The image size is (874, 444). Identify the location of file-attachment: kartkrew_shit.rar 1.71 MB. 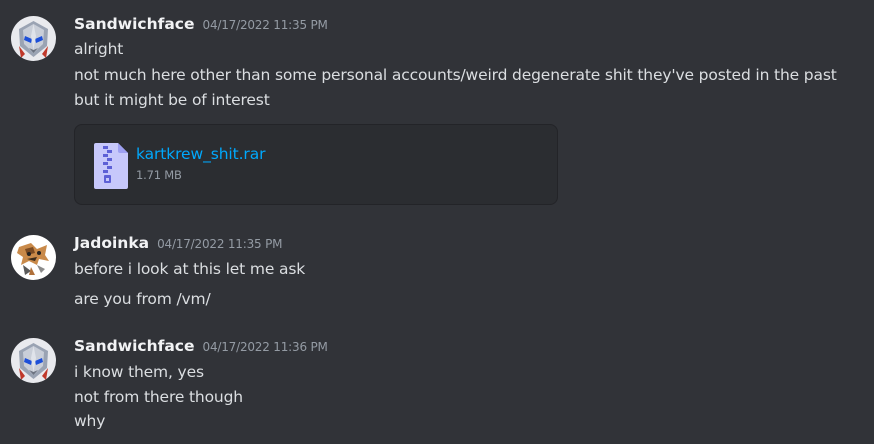
(316, 164).